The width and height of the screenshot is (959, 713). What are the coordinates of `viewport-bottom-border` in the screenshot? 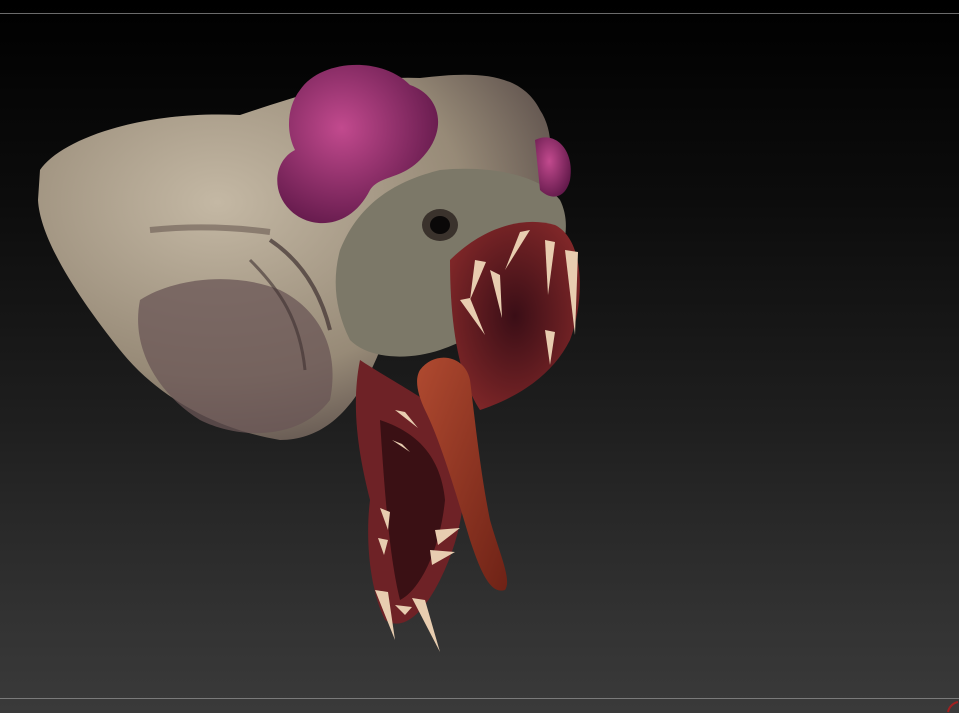 It's located at (479, 698).